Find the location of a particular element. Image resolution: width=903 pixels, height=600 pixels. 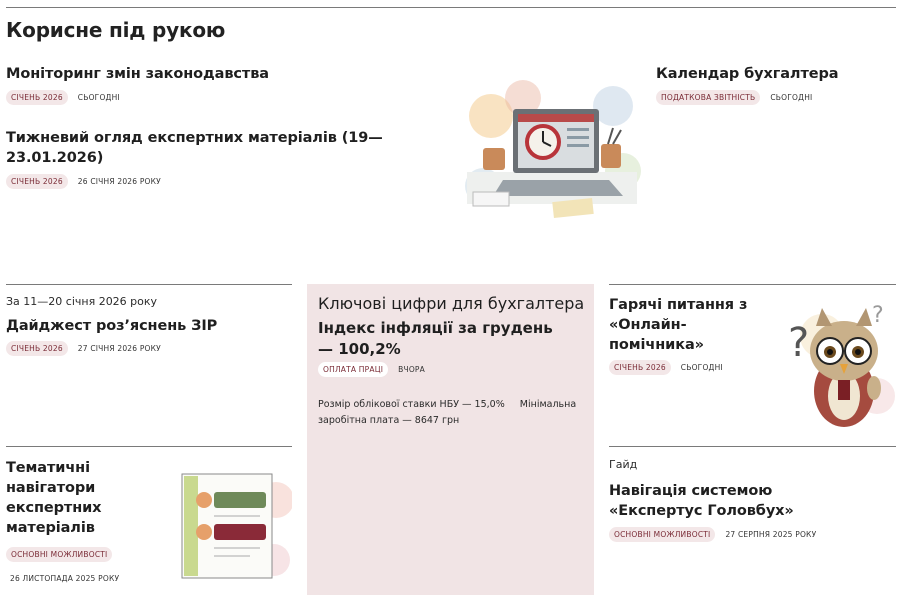

article-title: Моніторинг змін законодавства is located at coordinates (226, 74).